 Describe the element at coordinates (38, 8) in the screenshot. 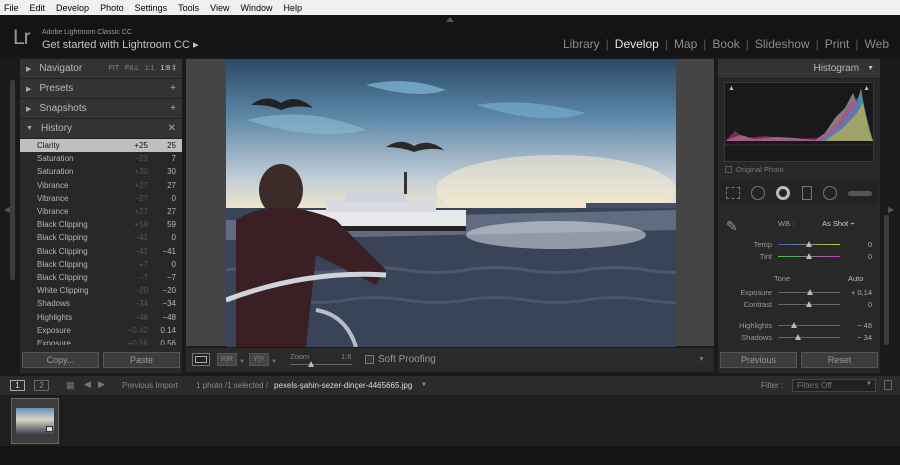

I see `menu-edit: Edit` at that location.